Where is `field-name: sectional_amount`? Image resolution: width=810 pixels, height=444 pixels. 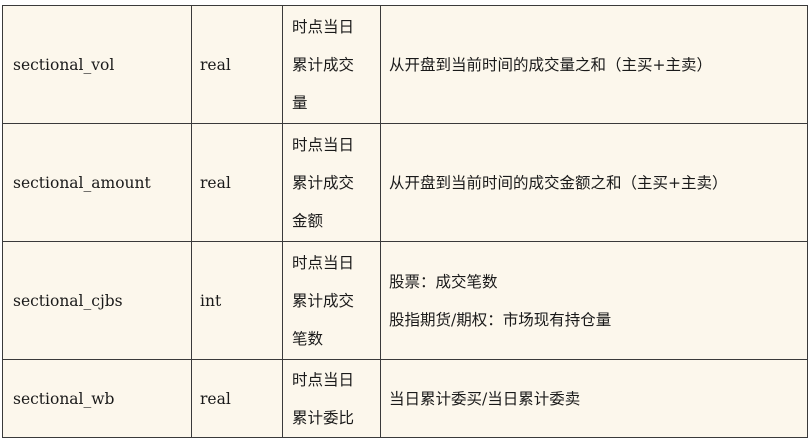 field-name: sectional_amount is located at coordinates (82, 182).